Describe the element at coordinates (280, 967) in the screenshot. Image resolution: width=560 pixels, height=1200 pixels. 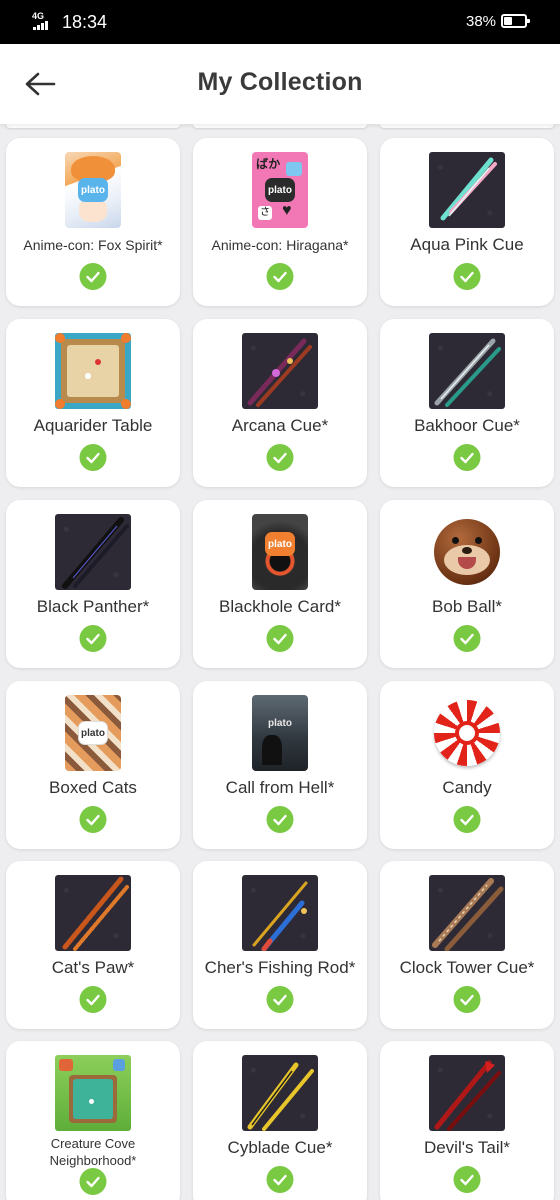
I see `item-name: Cher's Fishing Rod*` at that location.